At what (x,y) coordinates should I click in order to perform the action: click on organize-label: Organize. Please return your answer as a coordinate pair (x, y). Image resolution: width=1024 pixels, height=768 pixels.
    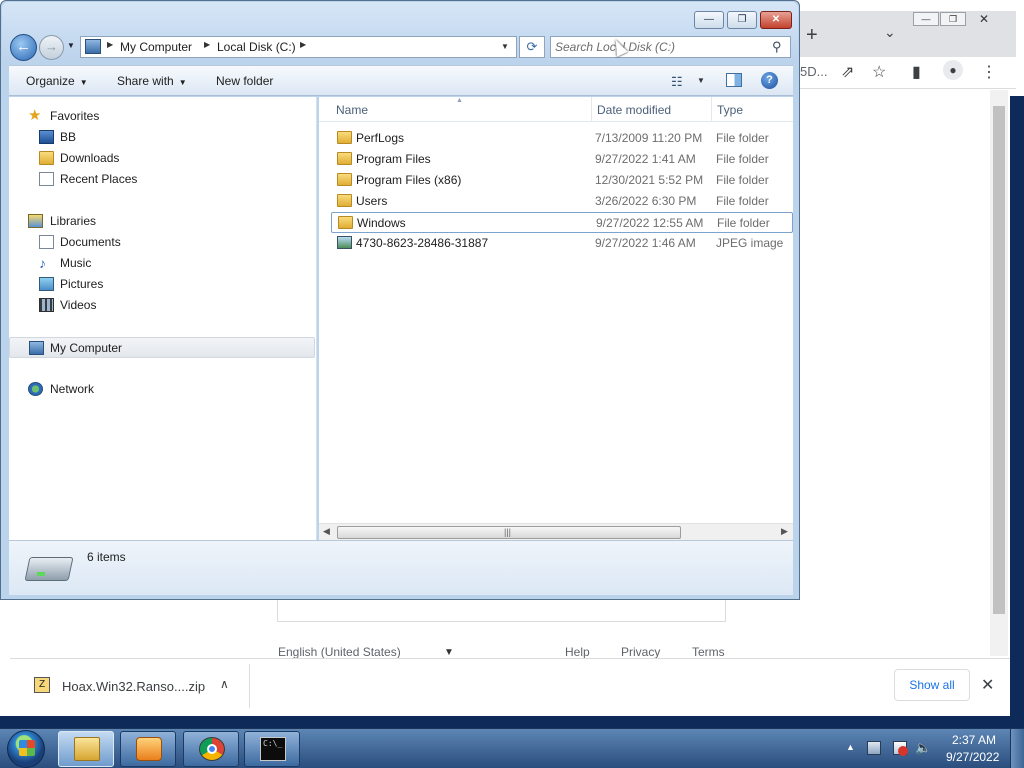
    Looking at the image, I should click on (50, 81).